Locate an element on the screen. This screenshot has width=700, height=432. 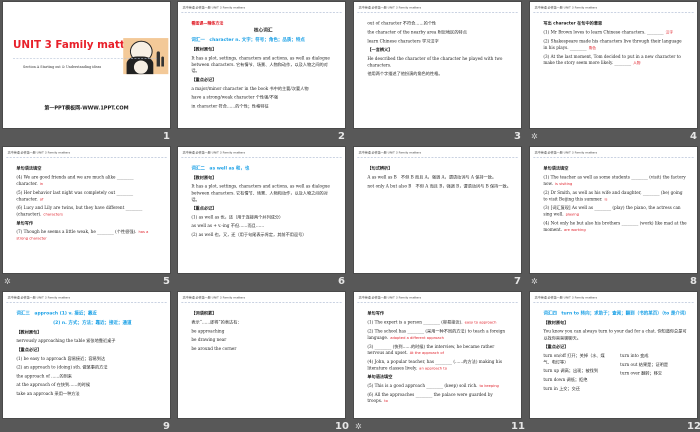
text-line: learn Chinese characters 学习汉字 is located at coordinates (439, 41).